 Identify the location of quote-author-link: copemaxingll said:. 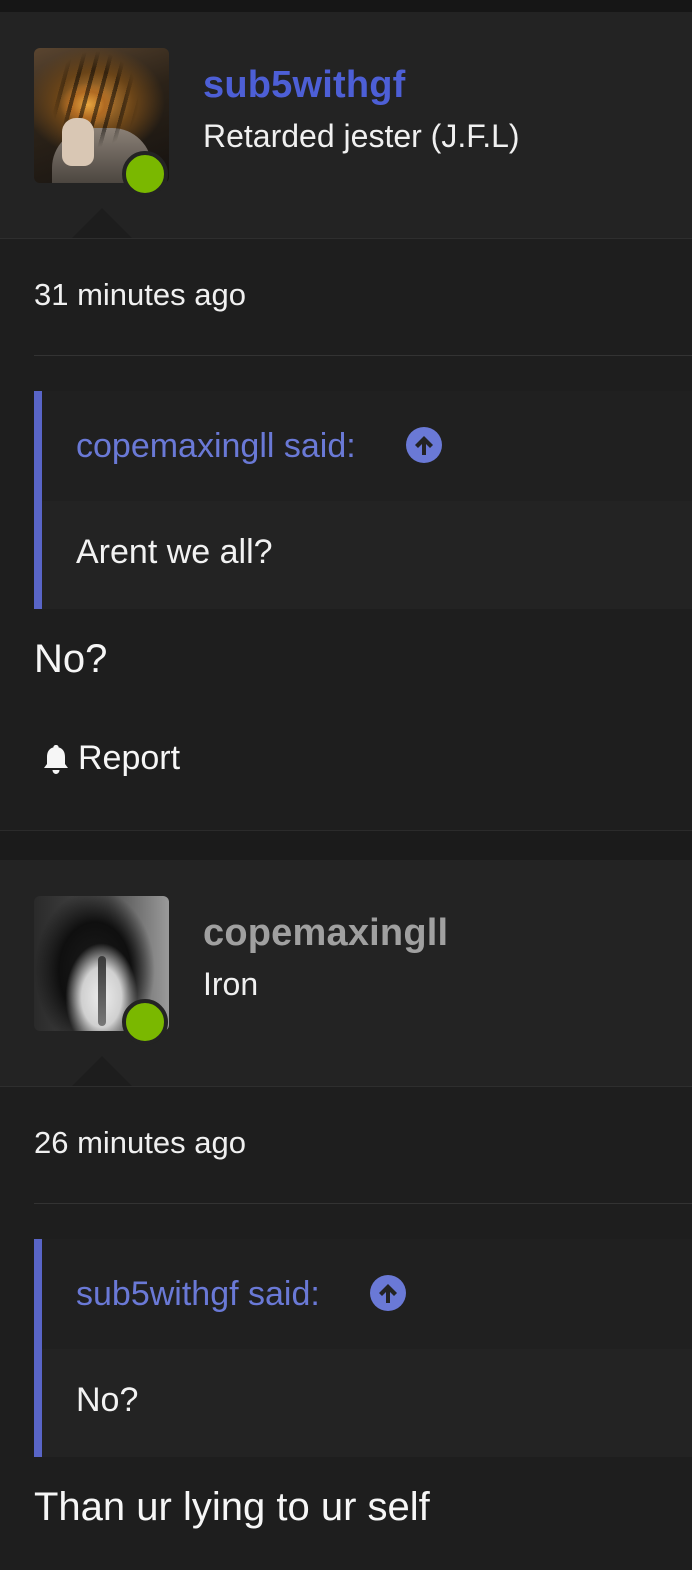
(216, 446).